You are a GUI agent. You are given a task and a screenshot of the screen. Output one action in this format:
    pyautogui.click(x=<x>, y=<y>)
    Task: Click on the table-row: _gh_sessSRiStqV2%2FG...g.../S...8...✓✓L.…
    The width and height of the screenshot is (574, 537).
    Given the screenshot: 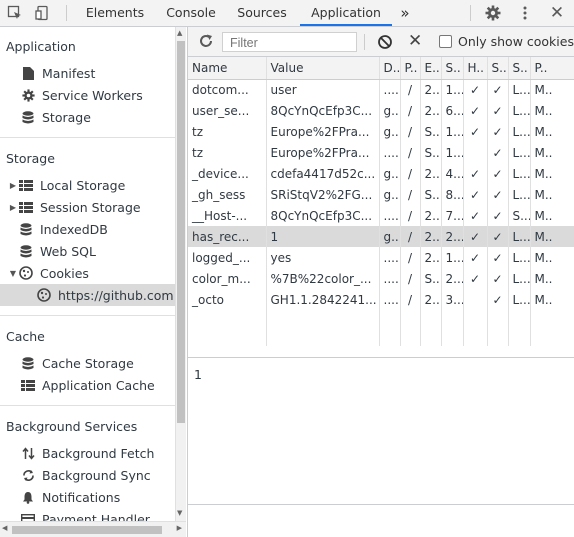 What is the action you would take?
    pyautogui.click(x=381, y=194)
    